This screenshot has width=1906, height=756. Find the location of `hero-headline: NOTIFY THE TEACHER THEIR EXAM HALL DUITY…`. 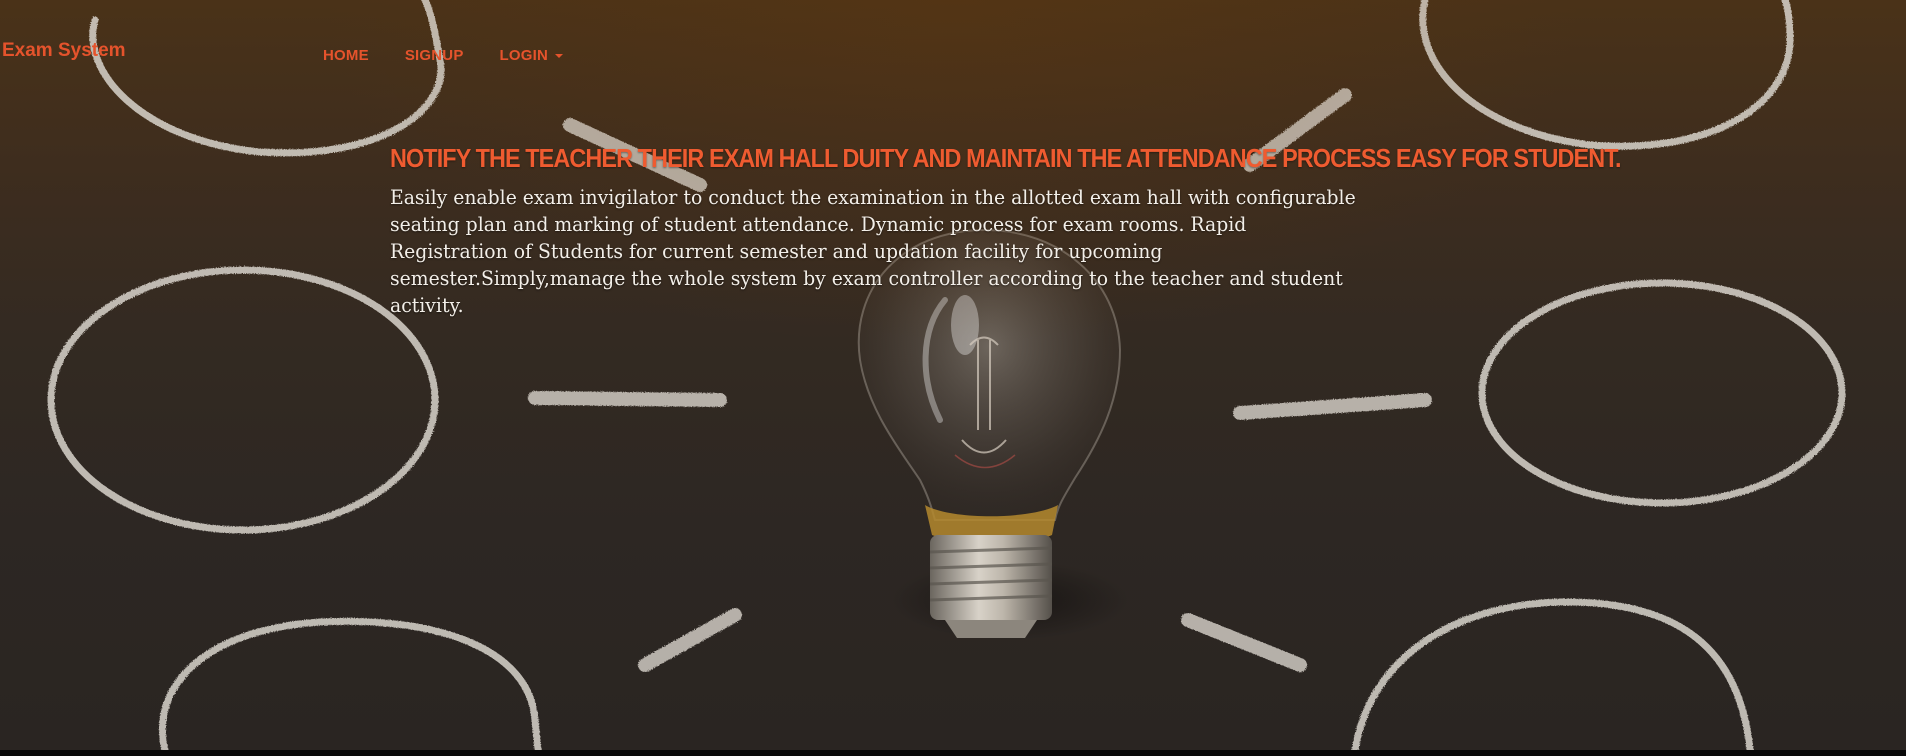

hero-headline: NOTIFY THE TEACHER THEIR EXAM HALL DUITY… is located at coordinates (1006, 158).